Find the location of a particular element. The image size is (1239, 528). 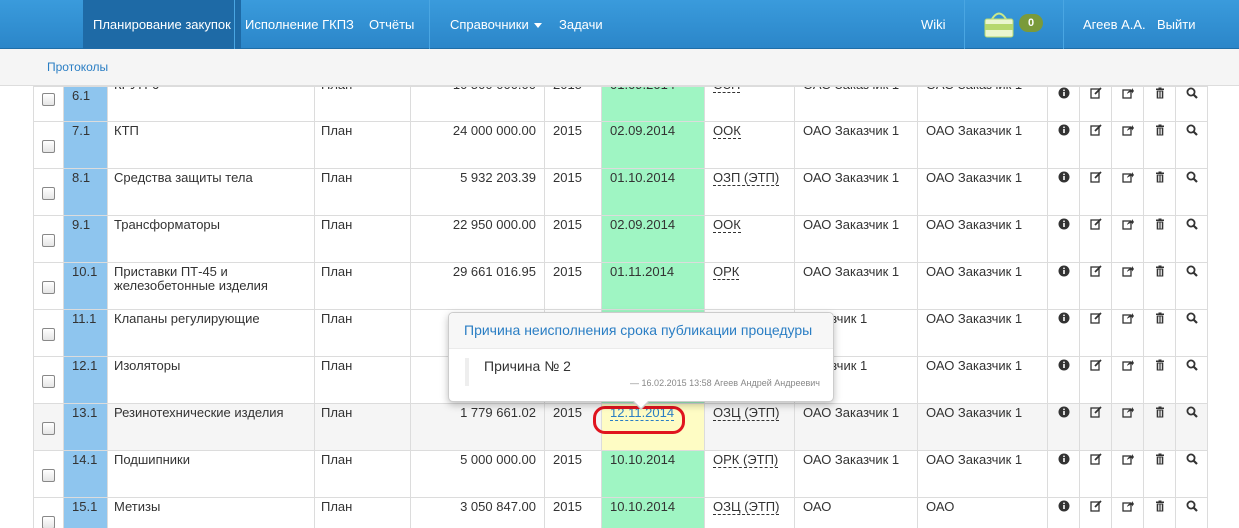

nav-planning: Планирование закупок is located at coordinates (162, 24).